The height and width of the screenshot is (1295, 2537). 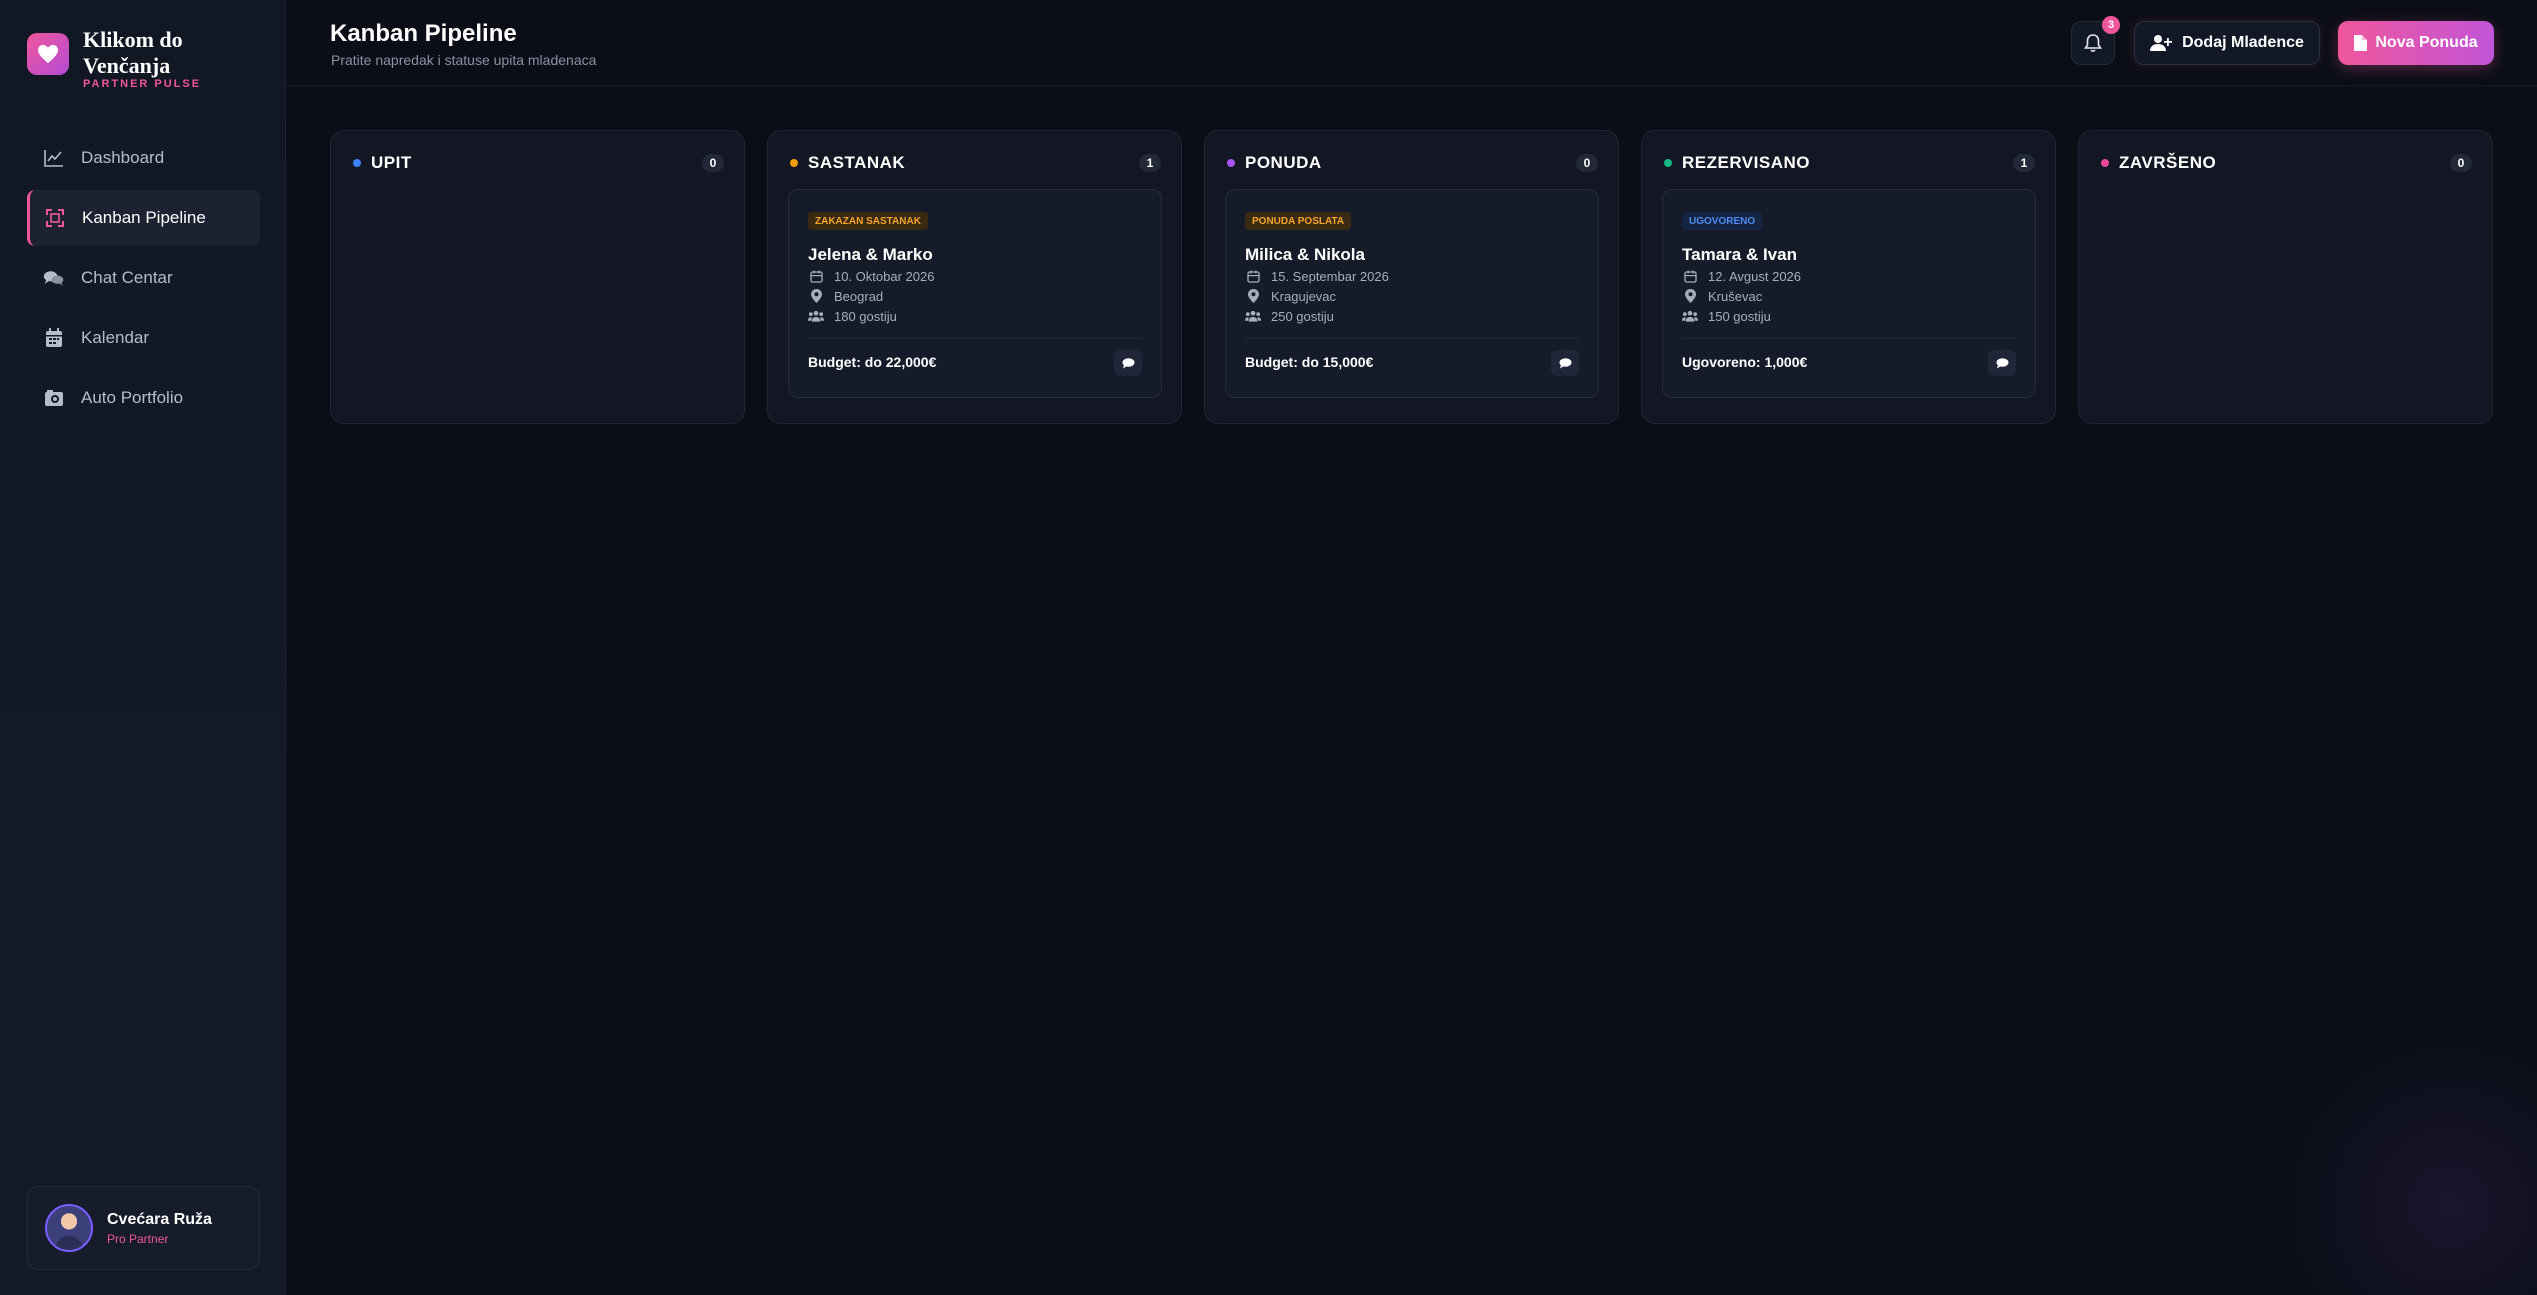 What do you see at coordinates (2161, 43) in the screenshot?
I see `user-plus-icon` at bounding box center [2161, 43].